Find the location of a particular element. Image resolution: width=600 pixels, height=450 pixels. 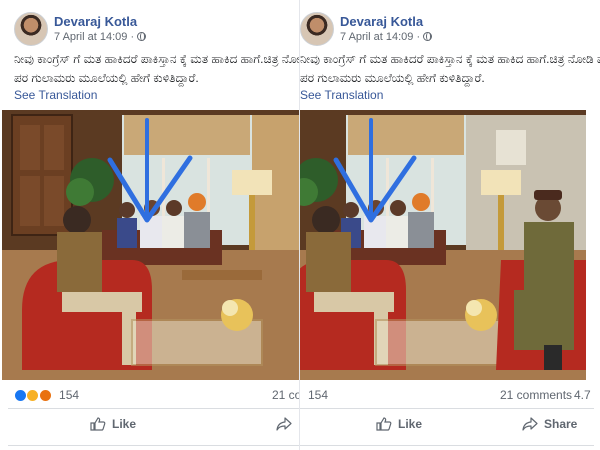

angry-reaction-icon is located at coordinates (45, 395).